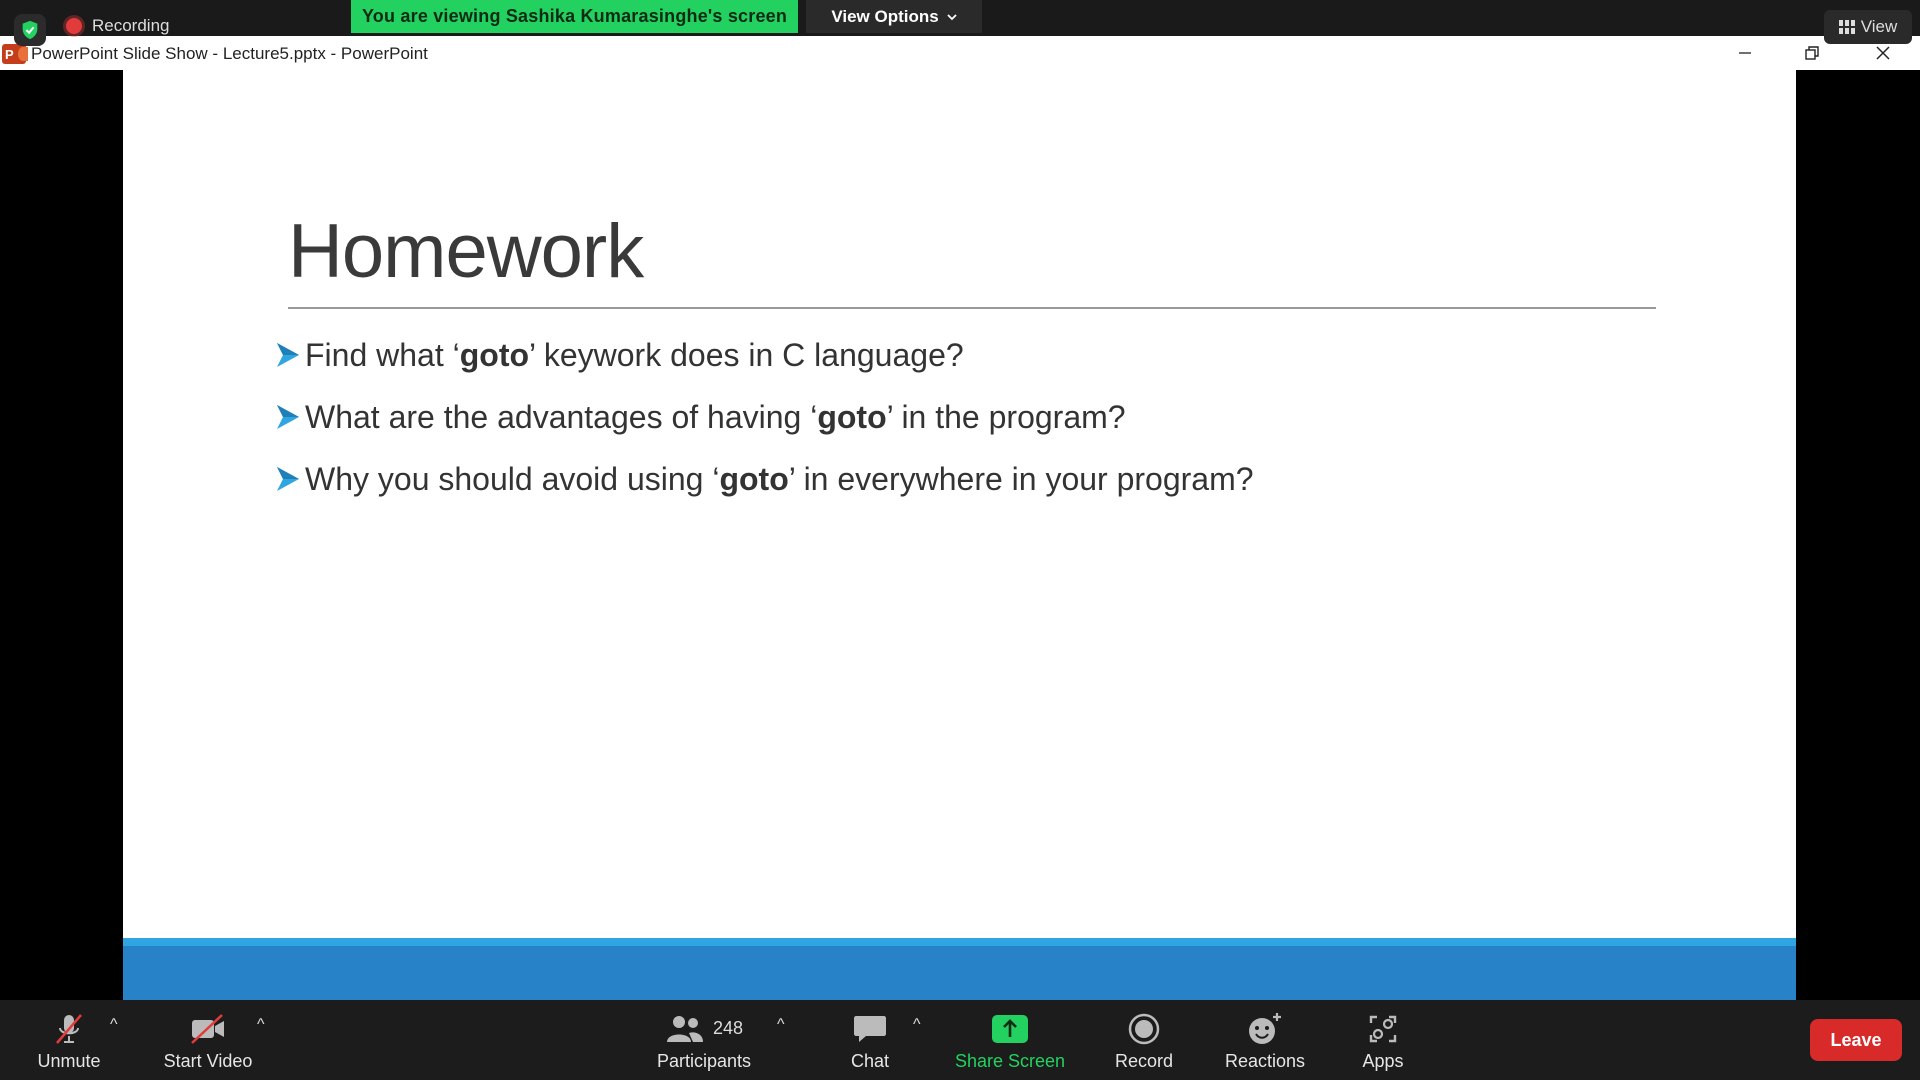 This screenshot has width=1920, height=1080. I want to click on apps-icon, so click(1383, 1028).